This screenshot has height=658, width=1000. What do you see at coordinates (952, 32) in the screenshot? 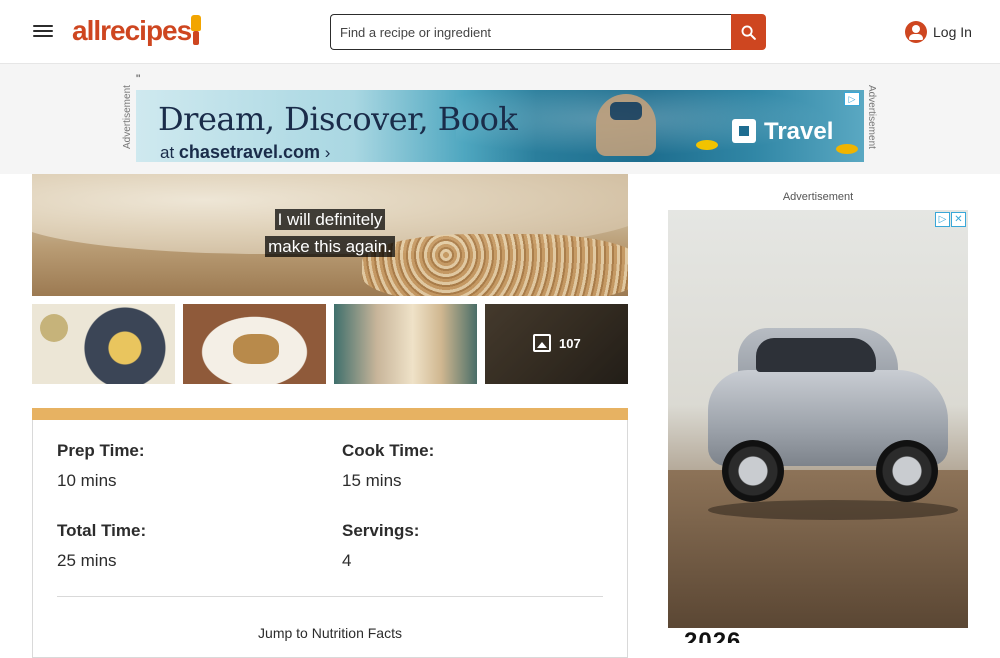
I see `login-label: Log In` at bounding box center [952, 32].